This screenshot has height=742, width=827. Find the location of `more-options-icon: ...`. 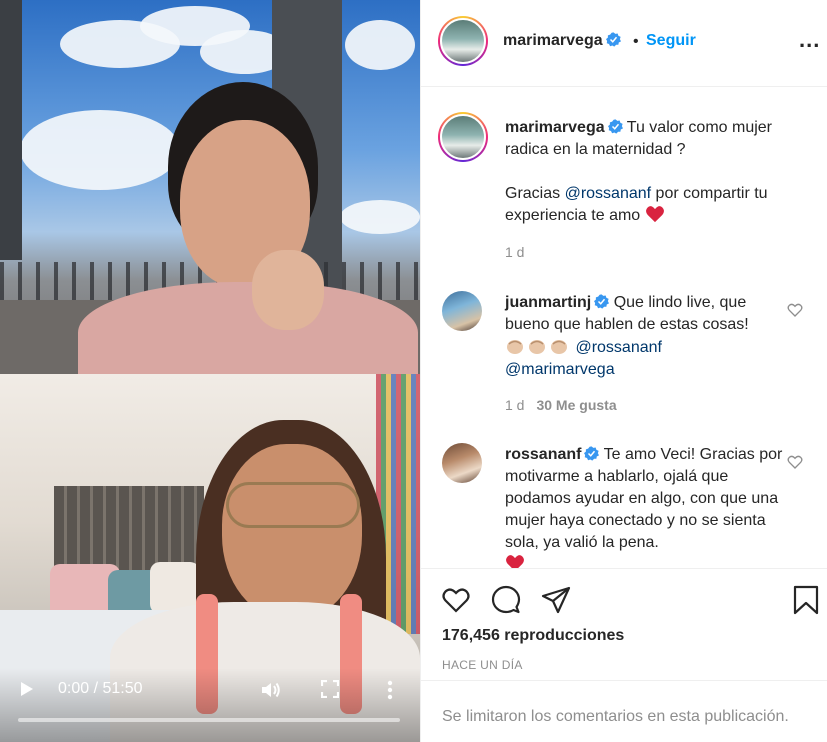

more-options-icon: ... is located at coordinates (809, 40).